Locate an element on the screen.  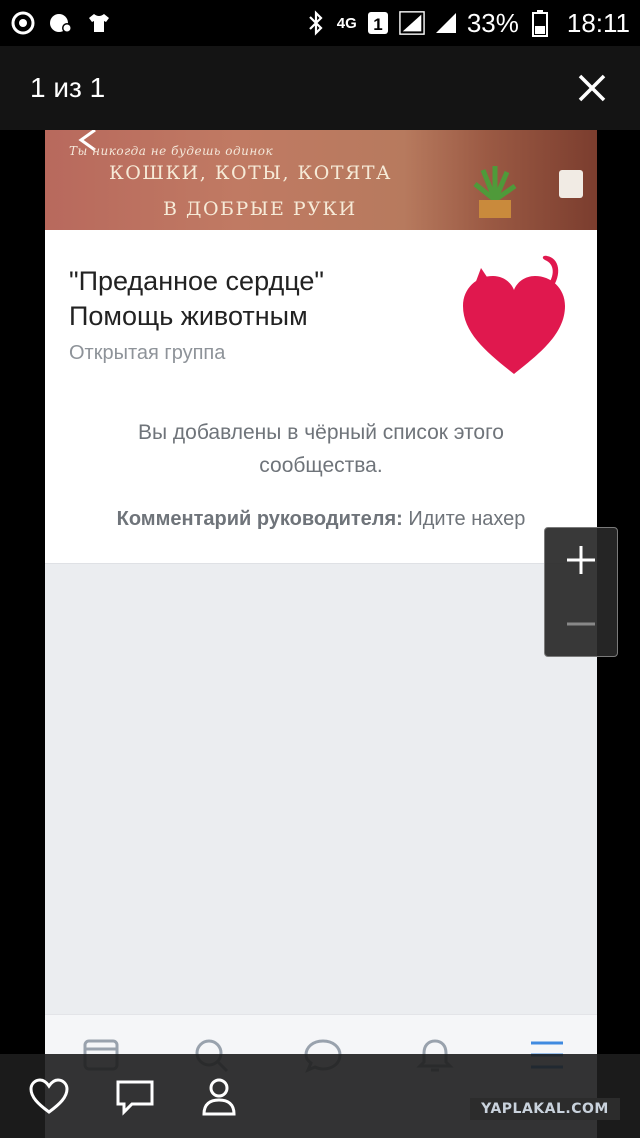
status-bar: 4G 1 33% 18:11 is located at coordinates (320, 23).